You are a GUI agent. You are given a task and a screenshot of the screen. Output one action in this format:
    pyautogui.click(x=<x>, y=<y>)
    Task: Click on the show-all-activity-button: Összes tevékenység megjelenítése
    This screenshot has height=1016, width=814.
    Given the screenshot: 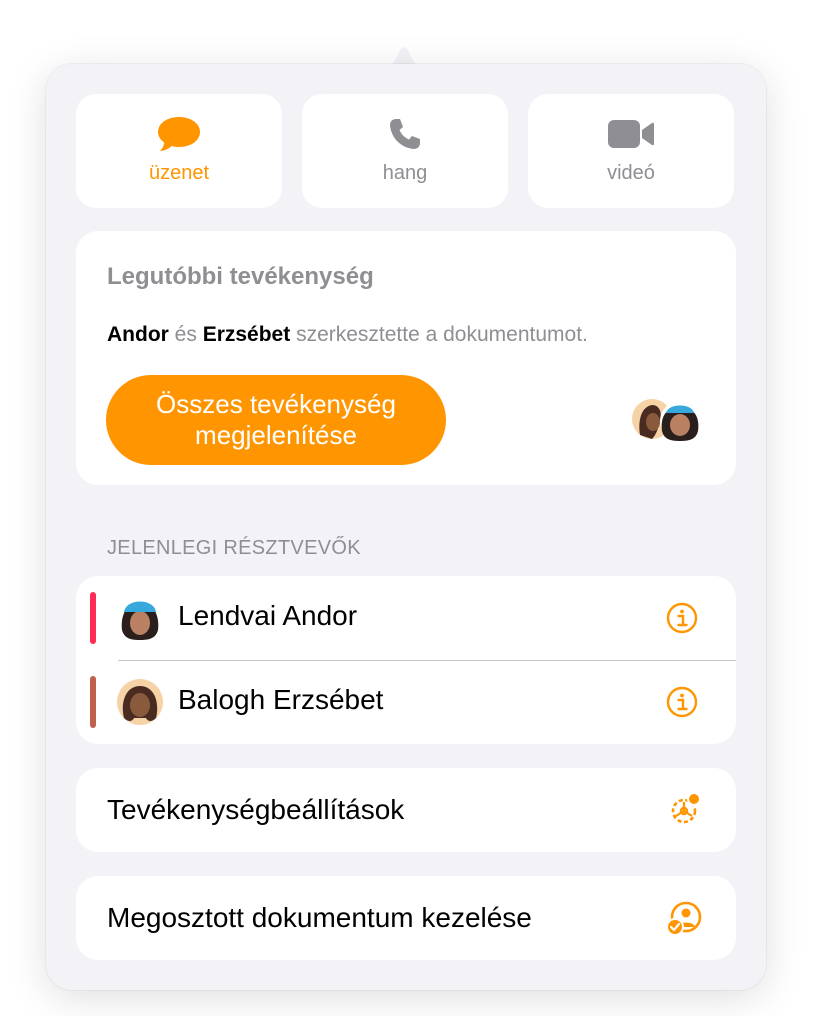 What is the action you would take?
    pyautogui.click(x=276, y=420)
    